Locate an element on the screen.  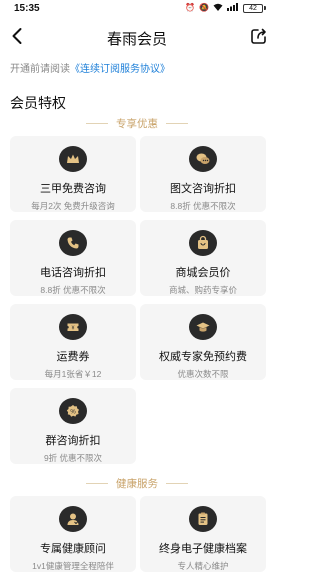
agreement-notice: 开通前请阅读《连续订阅服务协议》 is located at coordinates (90, 67).